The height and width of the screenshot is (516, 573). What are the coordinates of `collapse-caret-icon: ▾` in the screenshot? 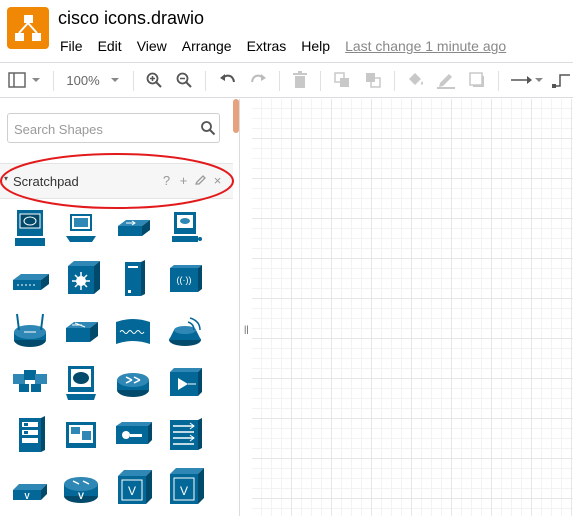 It's located at (6, 178).